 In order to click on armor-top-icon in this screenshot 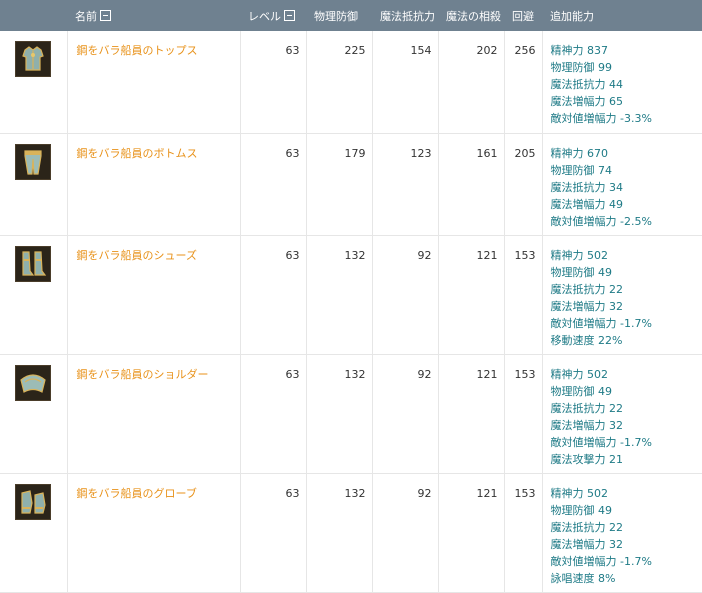, I will do `click(33, 59)`.